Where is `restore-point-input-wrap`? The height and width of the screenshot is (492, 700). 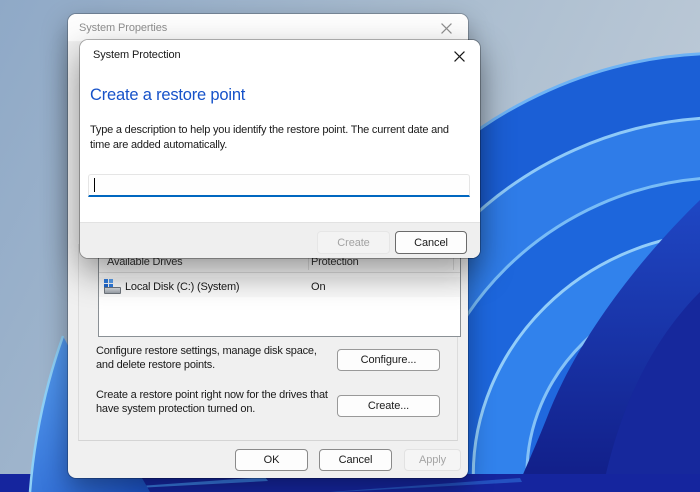
restore-point-input-wrap is located at coordinates (279, 185).